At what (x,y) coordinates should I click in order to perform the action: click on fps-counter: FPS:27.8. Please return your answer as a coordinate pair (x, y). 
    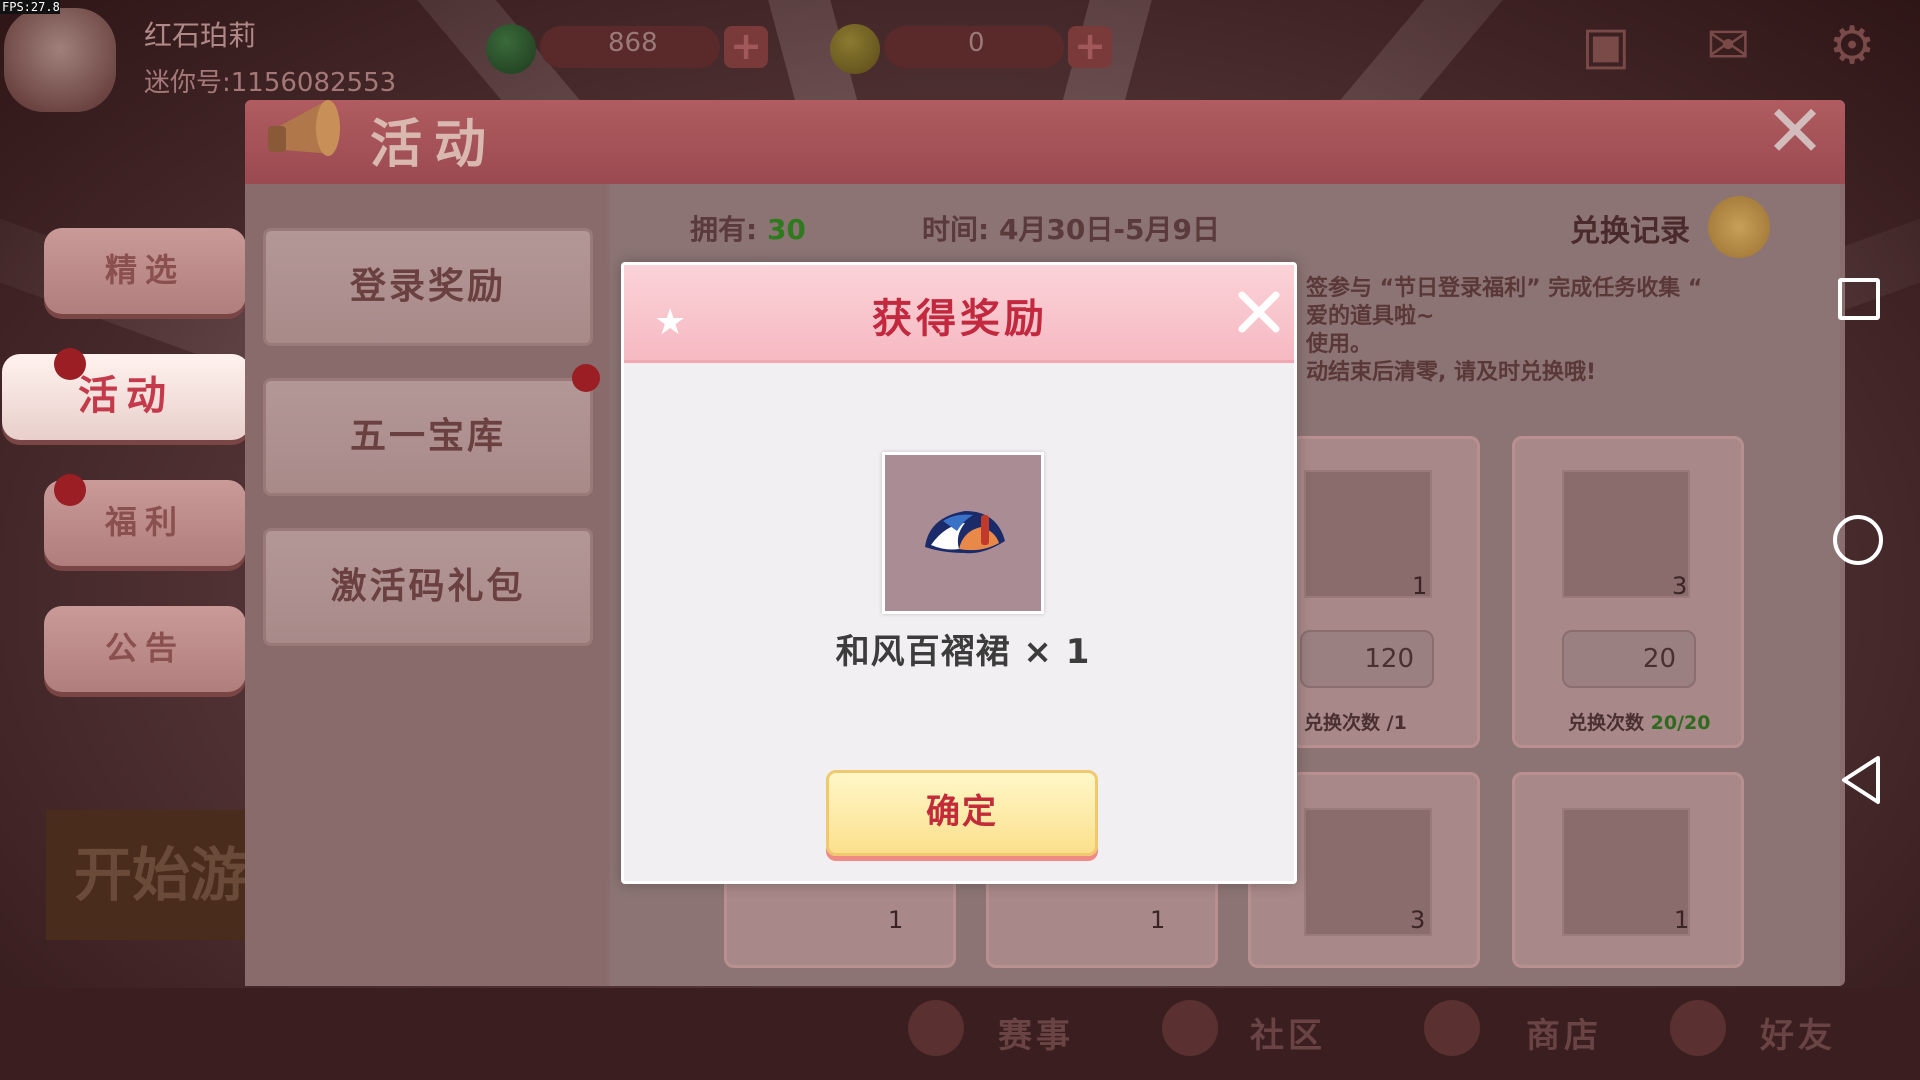
    Looking at the image, I should click on (30, 7).